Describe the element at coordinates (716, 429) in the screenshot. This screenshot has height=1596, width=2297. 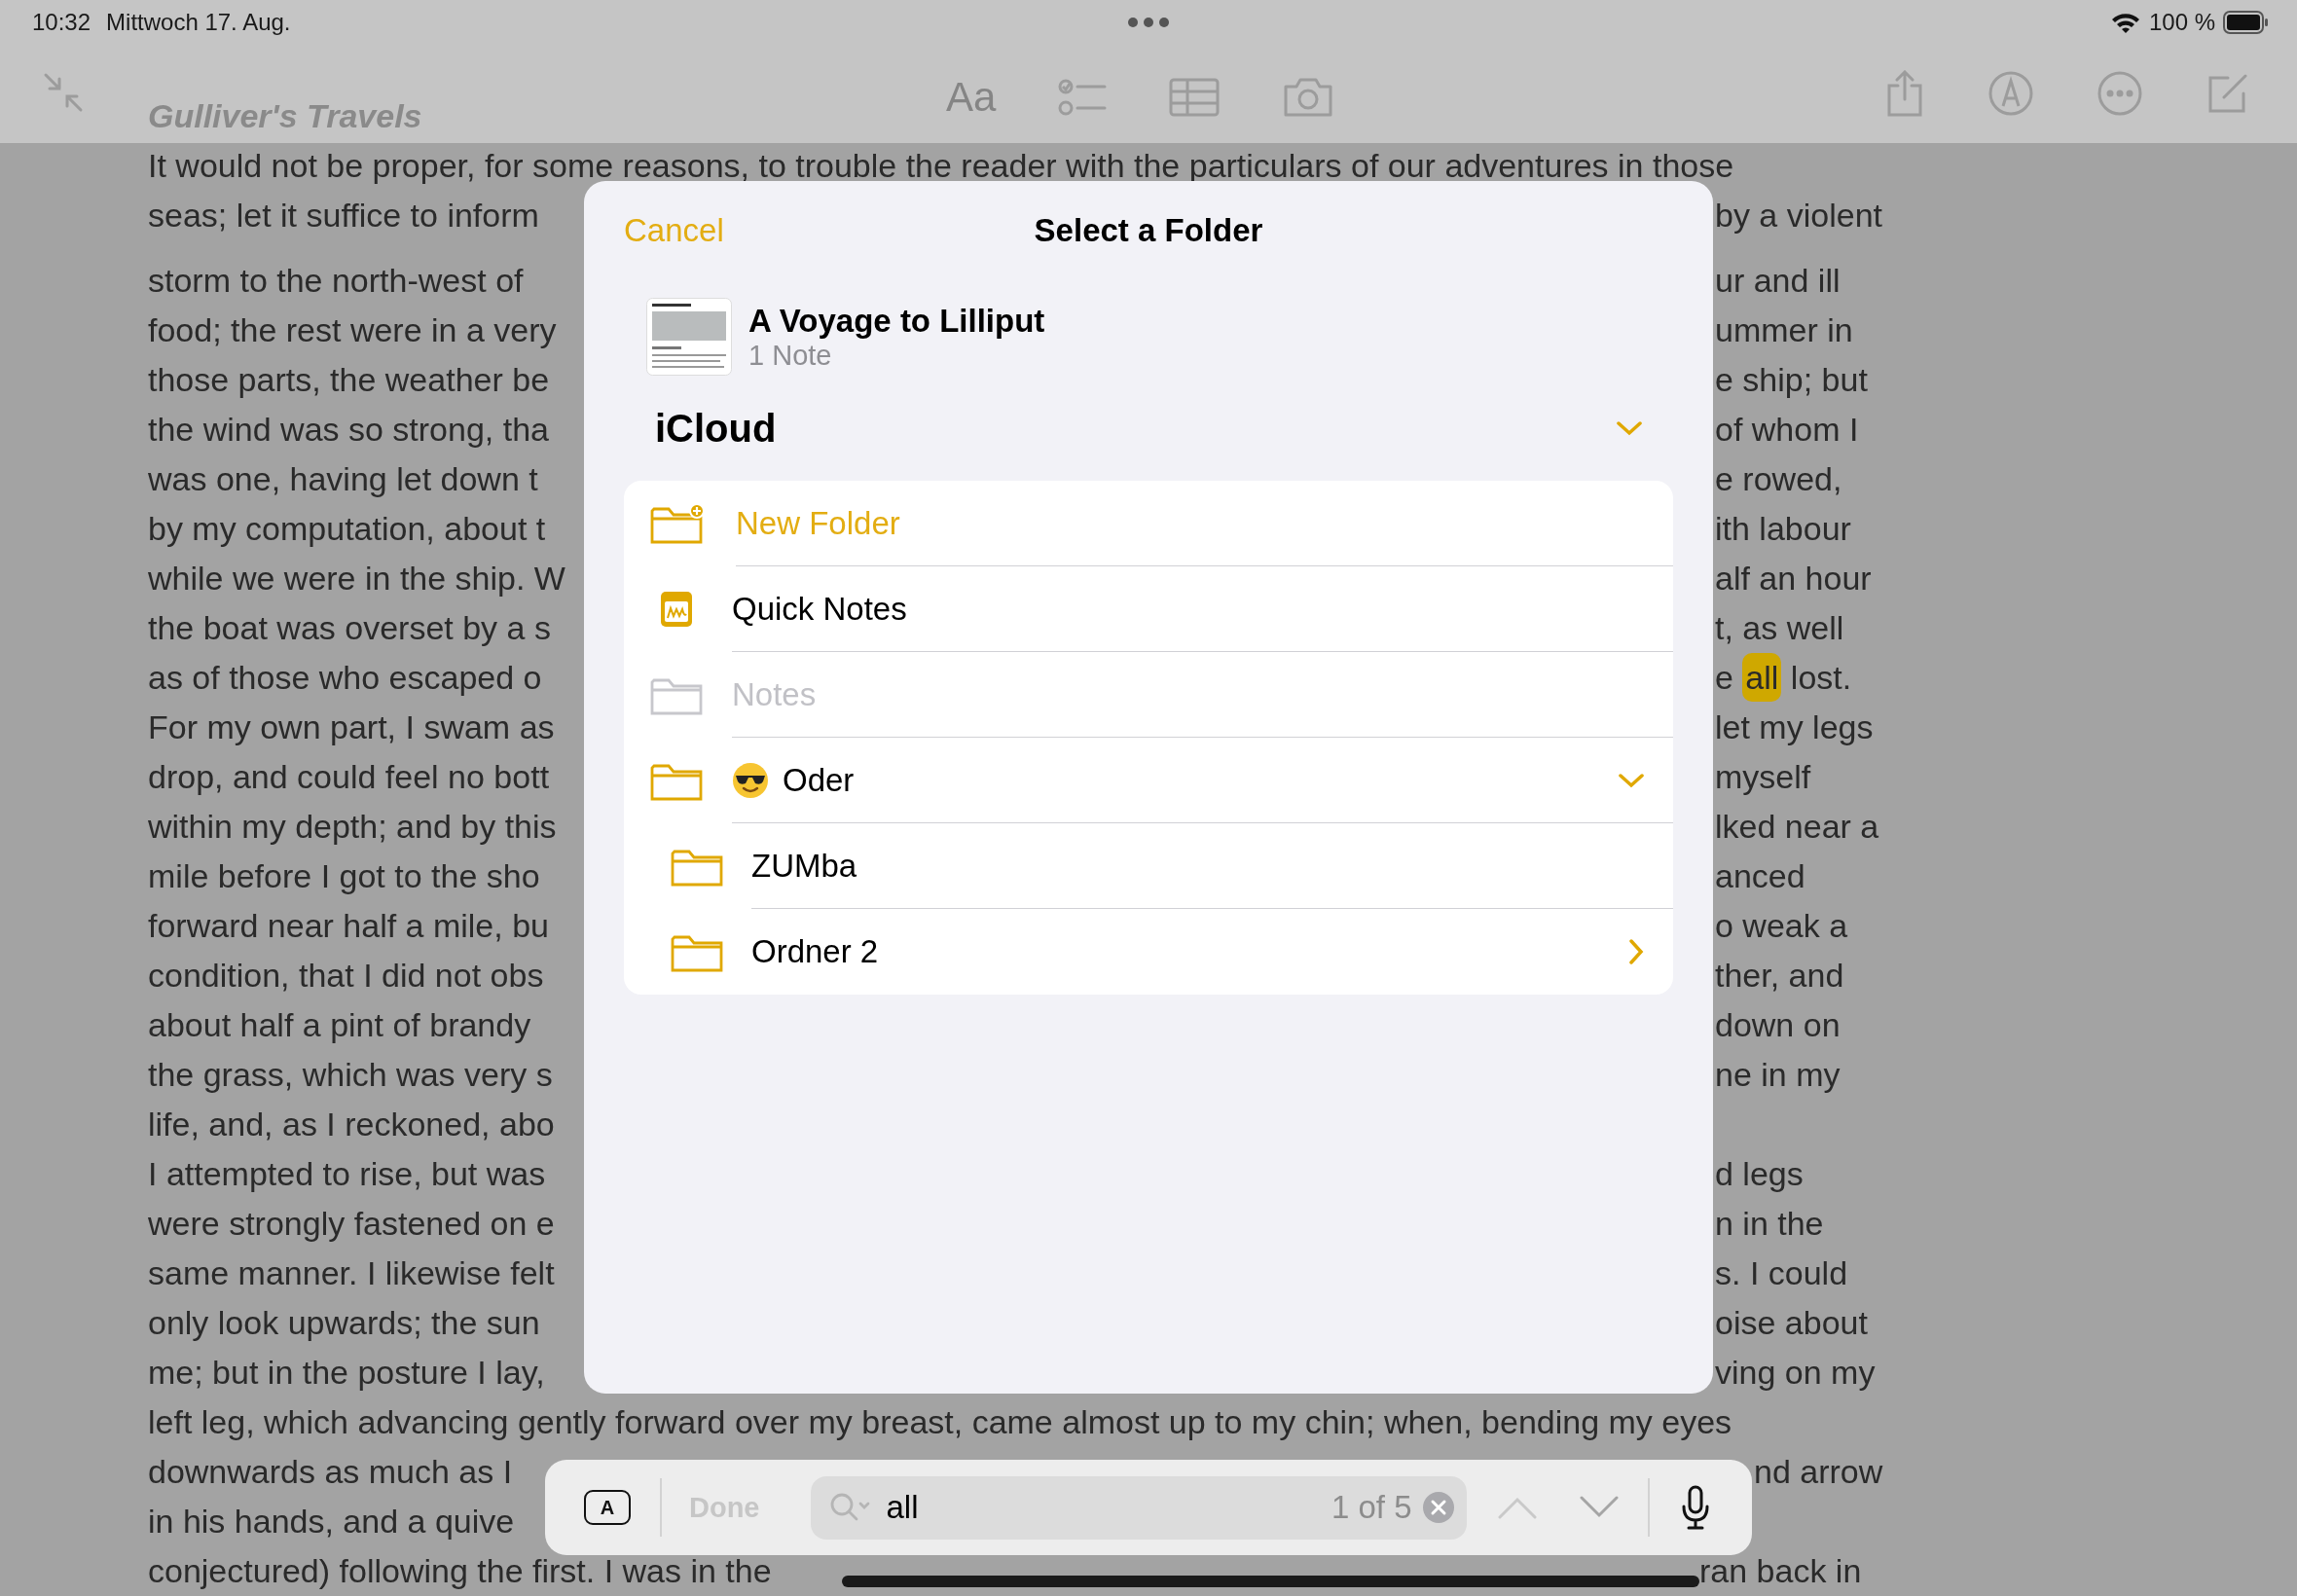
I see `account-header: iCloud` at that location.